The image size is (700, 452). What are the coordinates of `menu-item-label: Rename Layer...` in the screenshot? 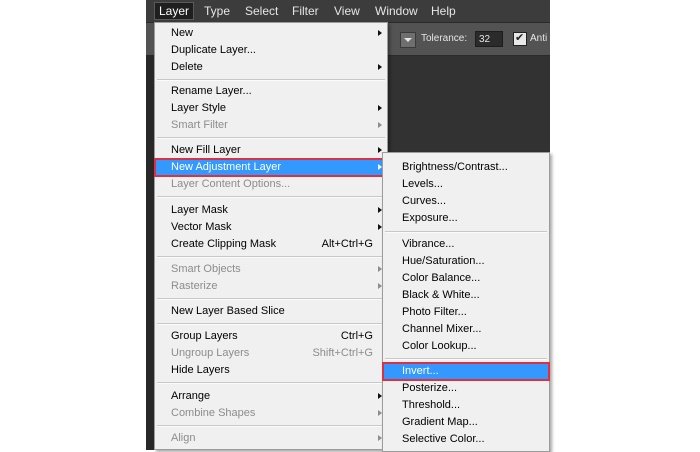 It's located at (211, 91).